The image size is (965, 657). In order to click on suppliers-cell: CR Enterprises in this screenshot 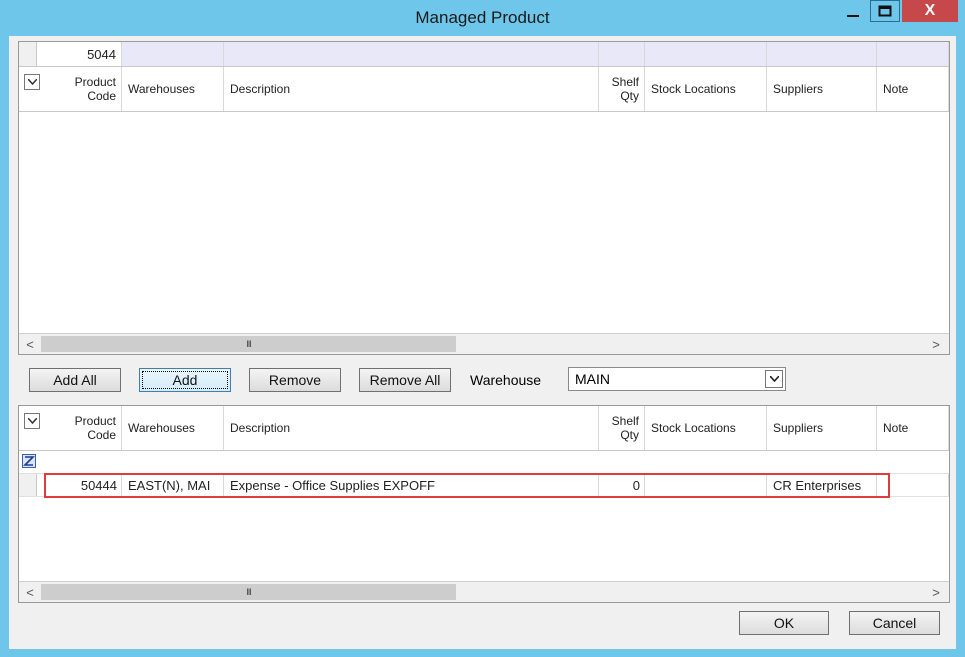, I will do `click(822, 485)`.